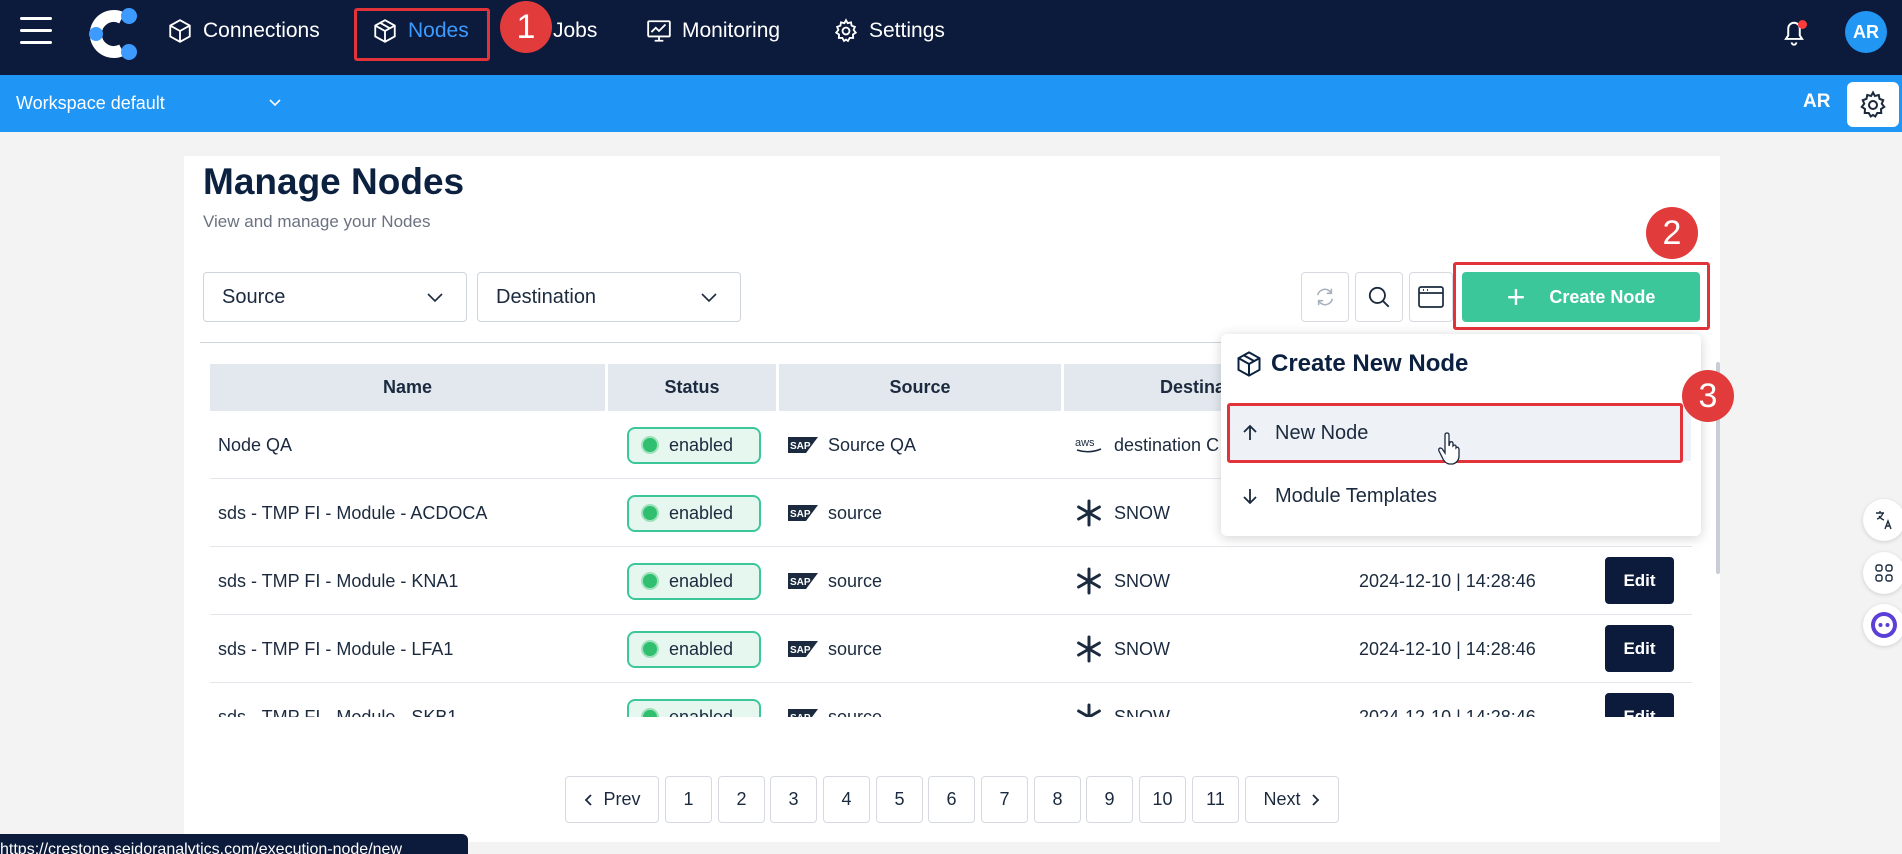 Image resolution: width=1902 pixels, height=854 pixels. Describe the element at coordinates (113, 34) in the screenshot. I see `app-logo` at that location.